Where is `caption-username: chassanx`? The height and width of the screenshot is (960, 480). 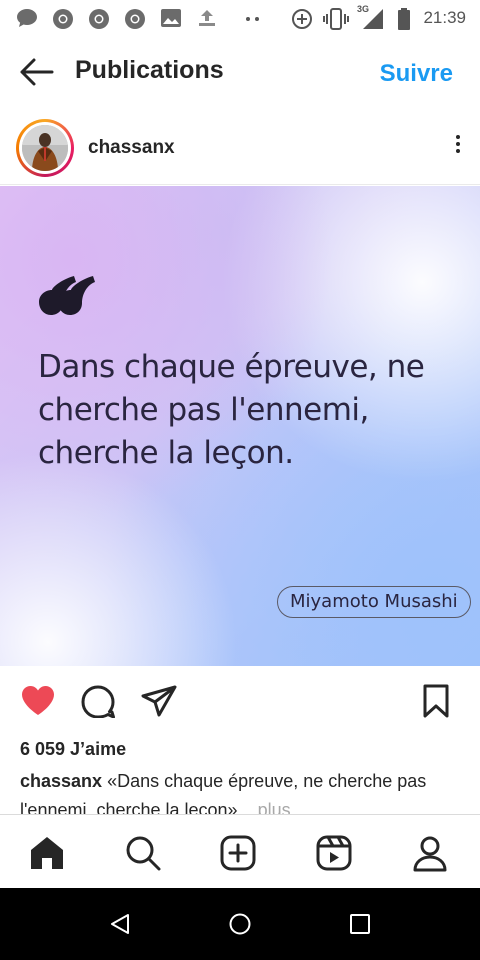 caption-username: chassanx is located at coordinates (61, 781).